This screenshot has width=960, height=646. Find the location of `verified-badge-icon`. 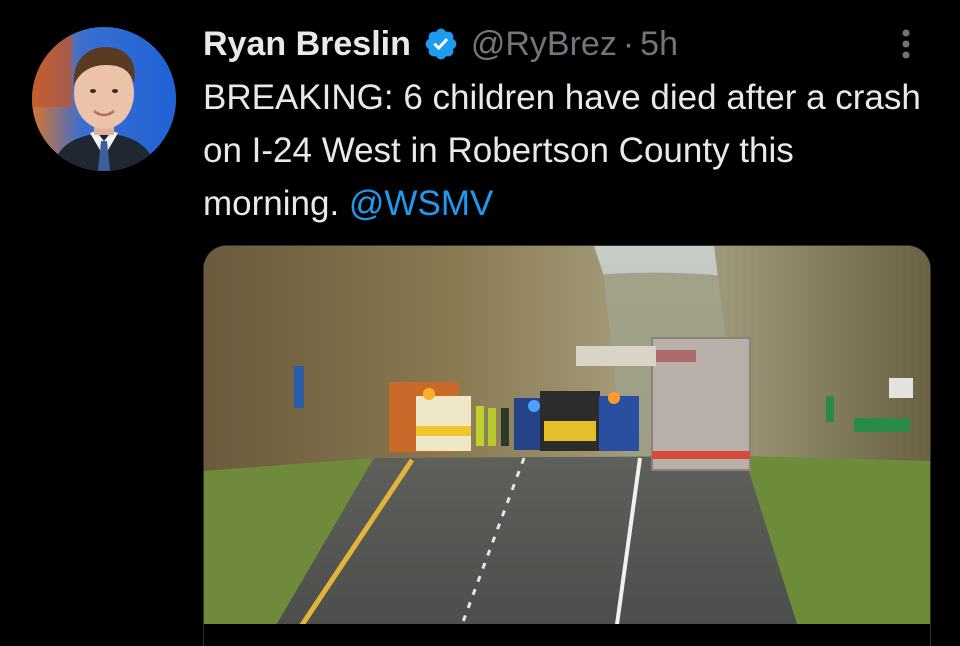

verified-badge-icon is located at coordinates (441, 44).